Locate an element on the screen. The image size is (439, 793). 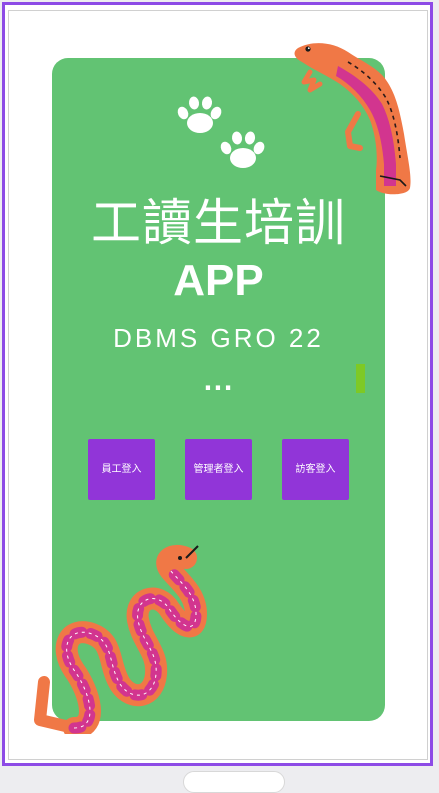
side-marker is located at coordinates (360, 378).